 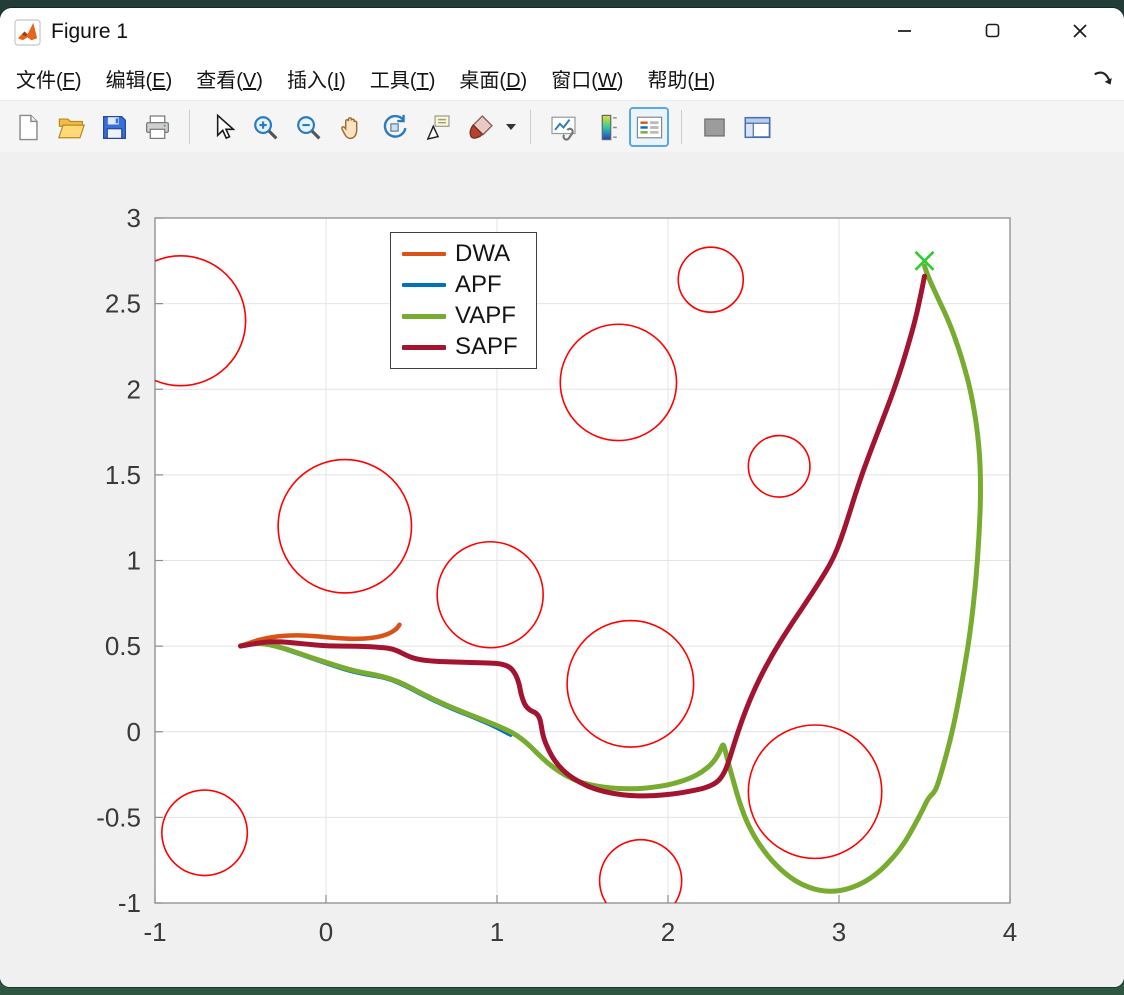 I want to click on brush-data-button, so click(x=480, y=127).